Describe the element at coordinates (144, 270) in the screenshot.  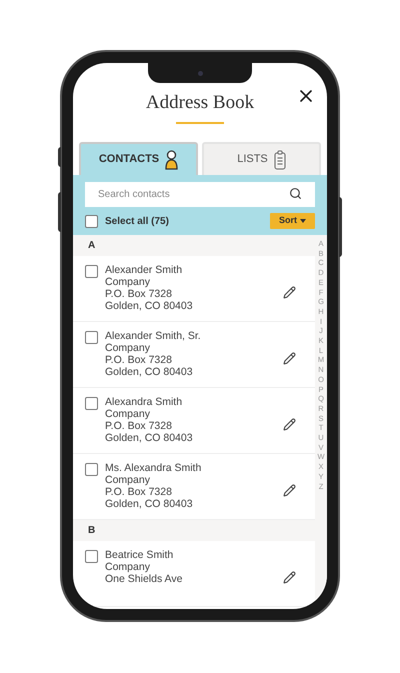
I see `contact-name: Alexander Smith` at that location.